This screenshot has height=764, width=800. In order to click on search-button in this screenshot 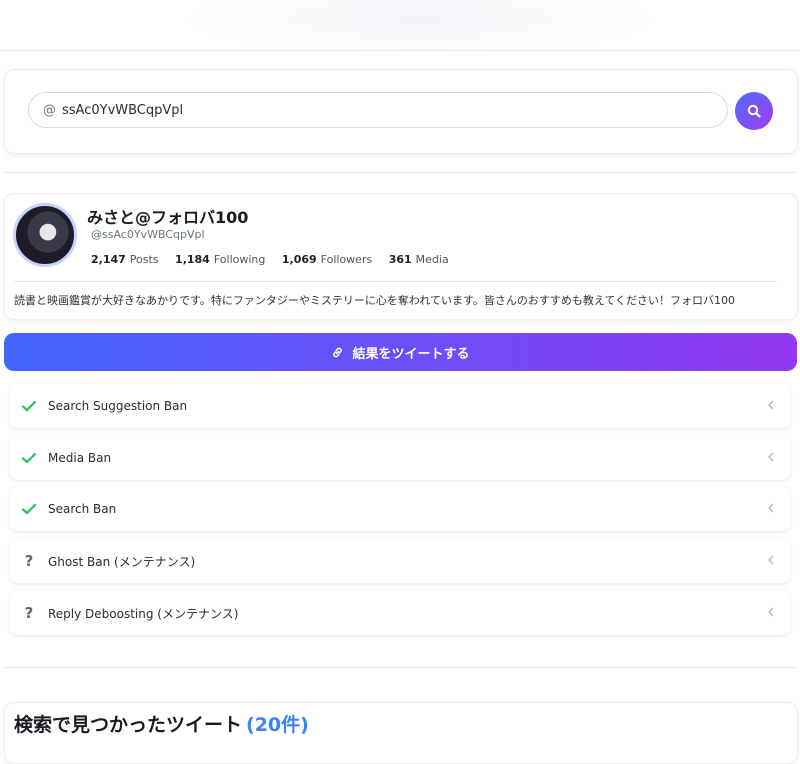, I will do `click(754, 111)`.